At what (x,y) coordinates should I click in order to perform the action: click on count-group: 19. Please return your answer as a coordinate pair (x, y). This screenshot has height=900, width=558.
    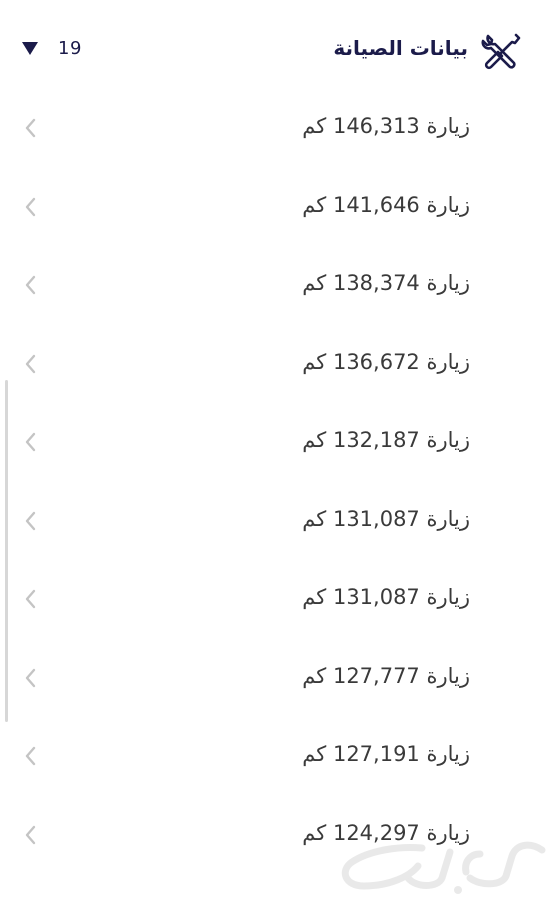
    Looking at the image, I should click on (52, 48).